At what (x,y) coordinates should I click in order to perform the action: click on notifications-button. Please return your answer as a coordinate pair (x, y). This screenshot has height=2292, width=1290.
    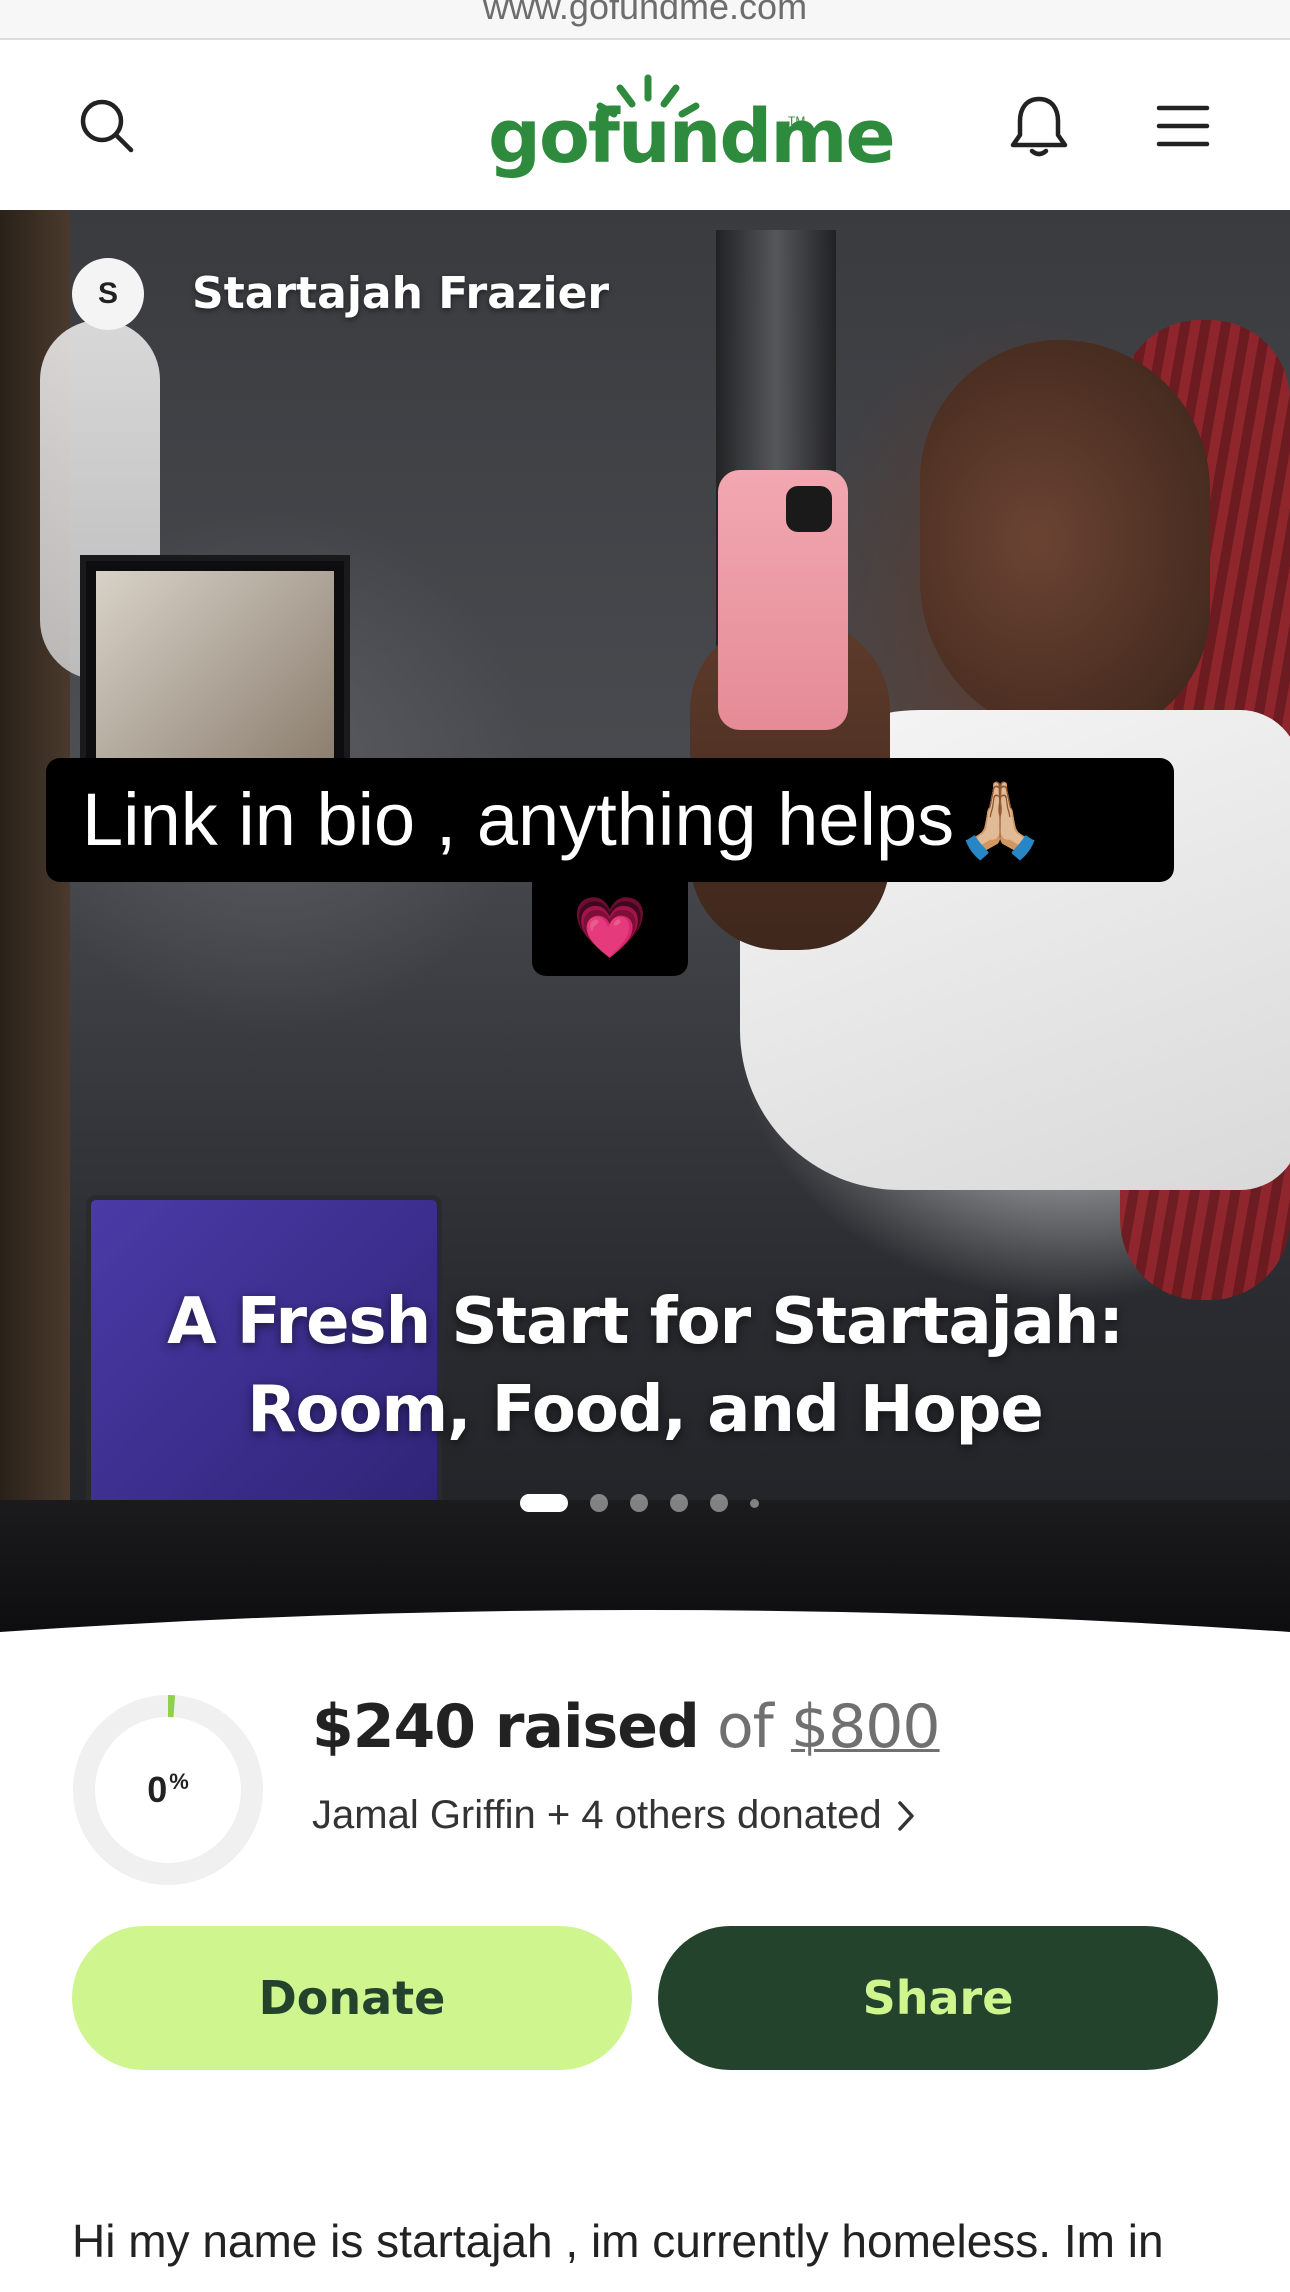
    Looking at the image, I should click on (1039, 126).